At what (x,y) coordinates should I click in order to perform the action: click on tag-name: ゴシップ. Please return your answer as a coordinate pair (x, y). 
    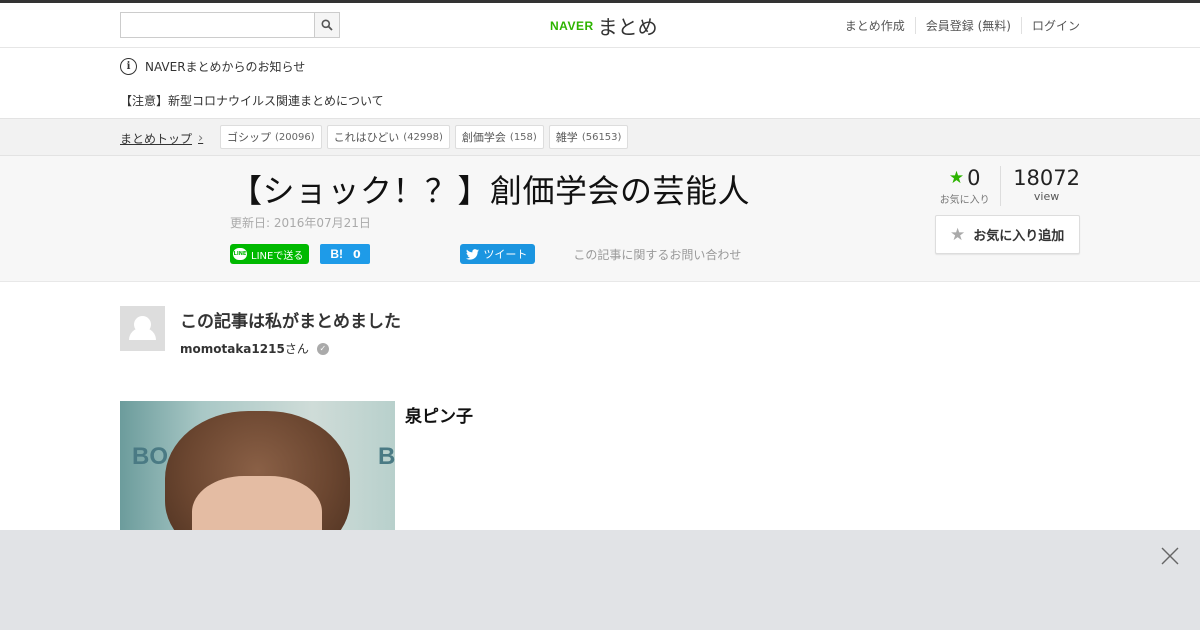
    Looking at the image, I should click on (249, 137).